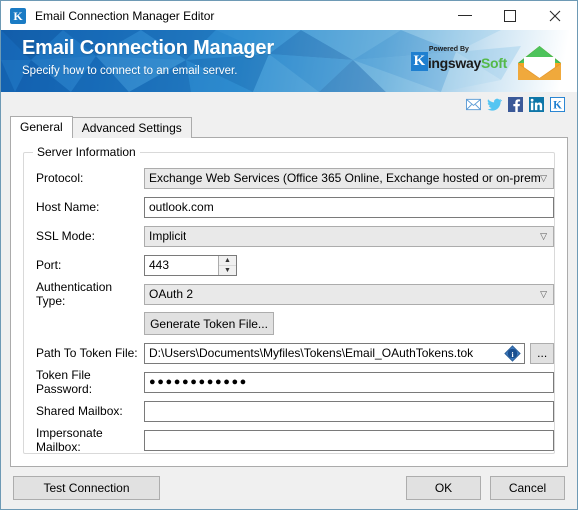 This screenshot has width=578, height=510. I want to click on kingswaysoft-k-icon: K, so click(18, 15).